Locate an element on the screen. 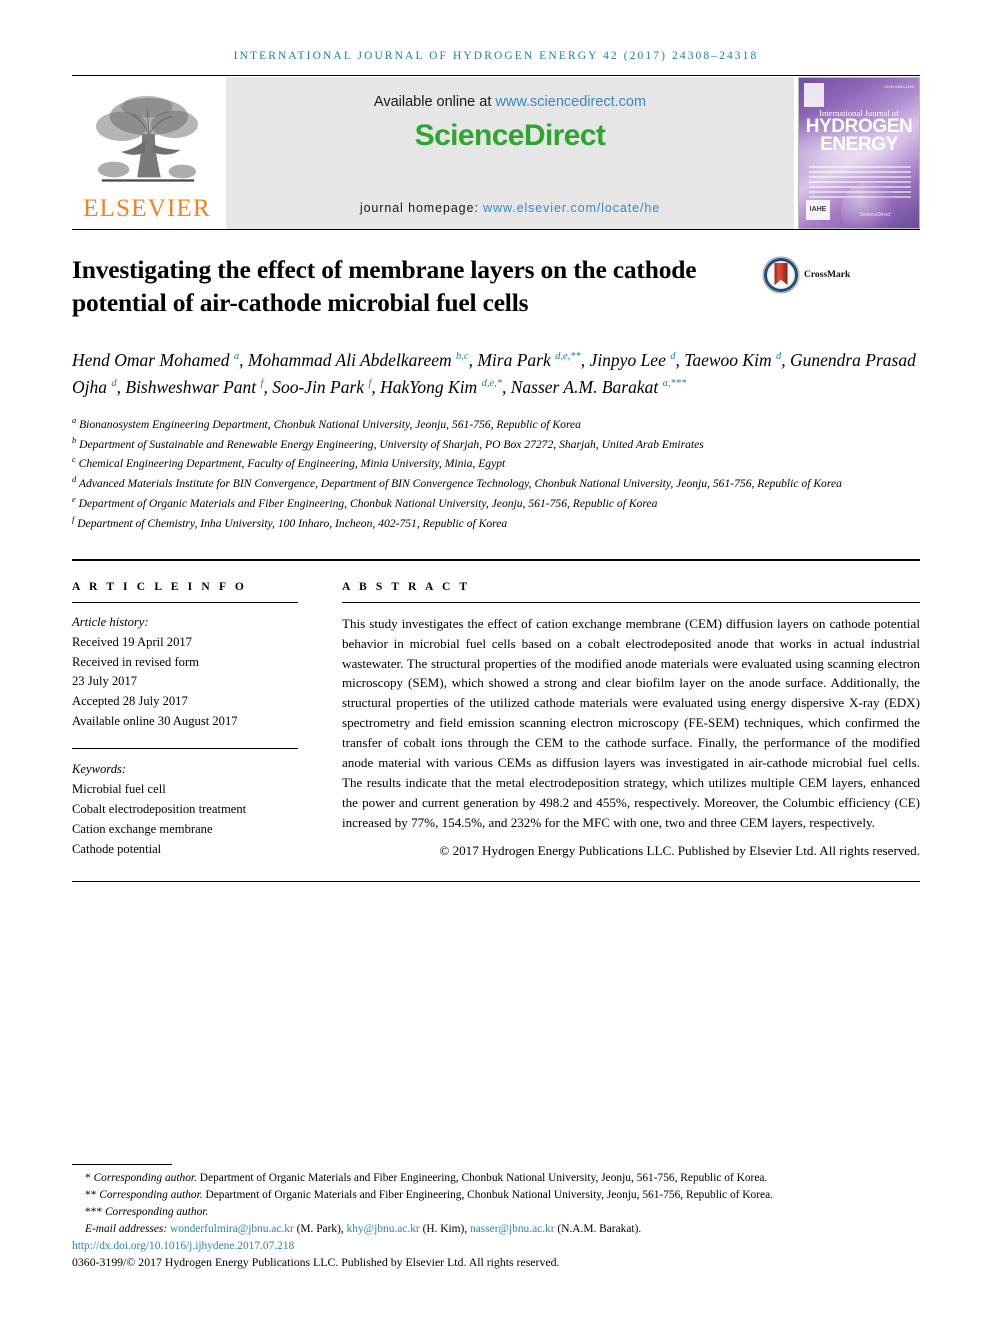 The height and width of the screenshot is (1323, 992). article-history-item: 23 July 2017 is located at coordinates (105, 681).